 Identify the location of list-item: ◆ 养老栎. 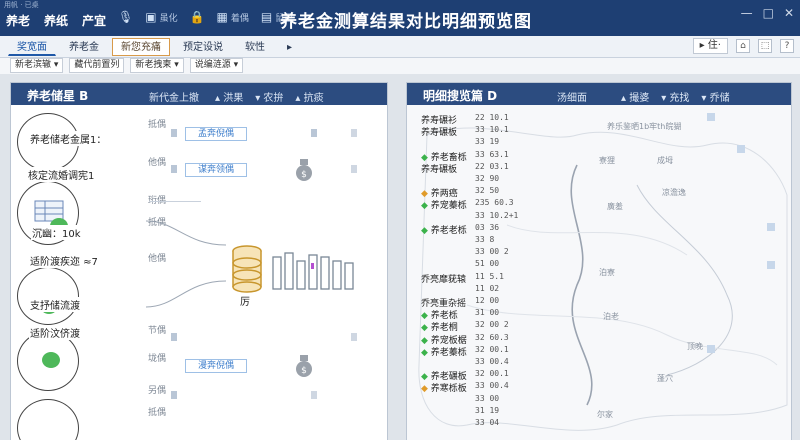
(439, 314).